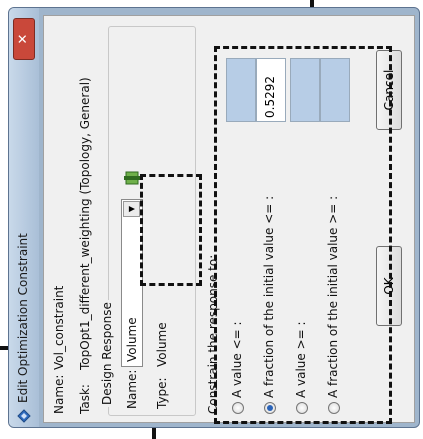 This screenshot has height=439, width=423. What do you see at coordinates (162, 344) in the screenshot?
I see `response-type-value: Volume` at bounding box center [162, 344].